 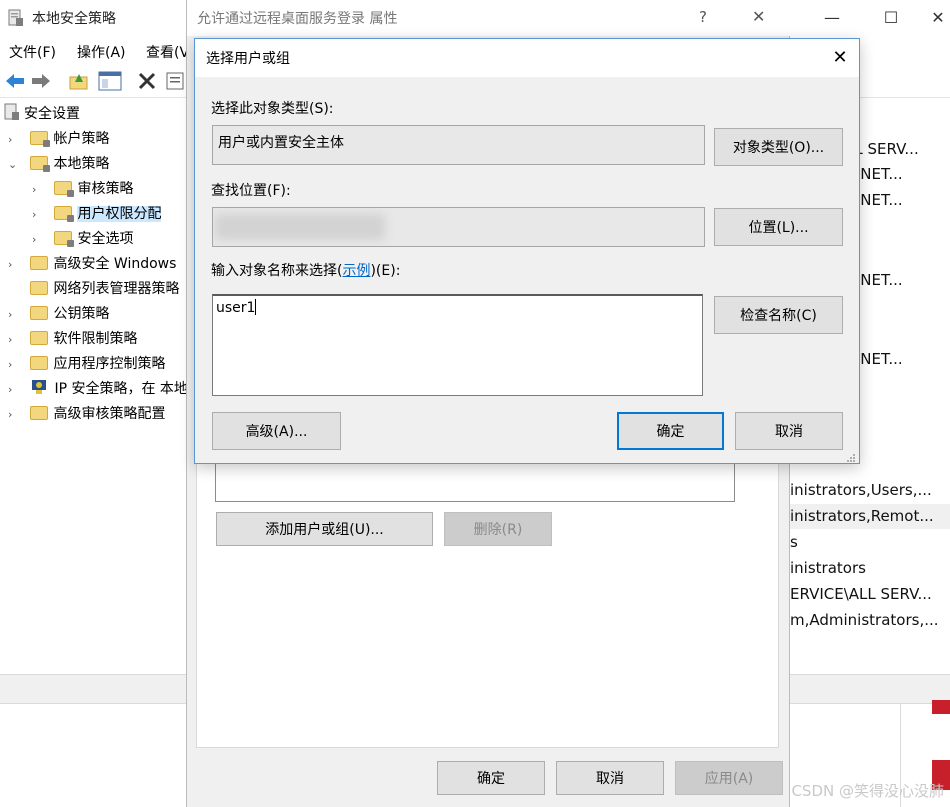 I want to click on tree-item-label: 安全设置, so click(x=52, y=114).